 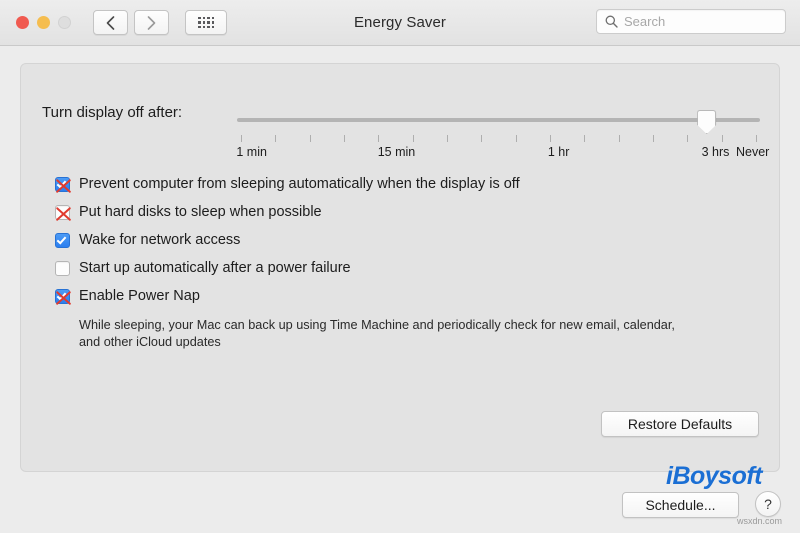 I want to click on option-item: Wake for network access, so click(x=405, y=244).